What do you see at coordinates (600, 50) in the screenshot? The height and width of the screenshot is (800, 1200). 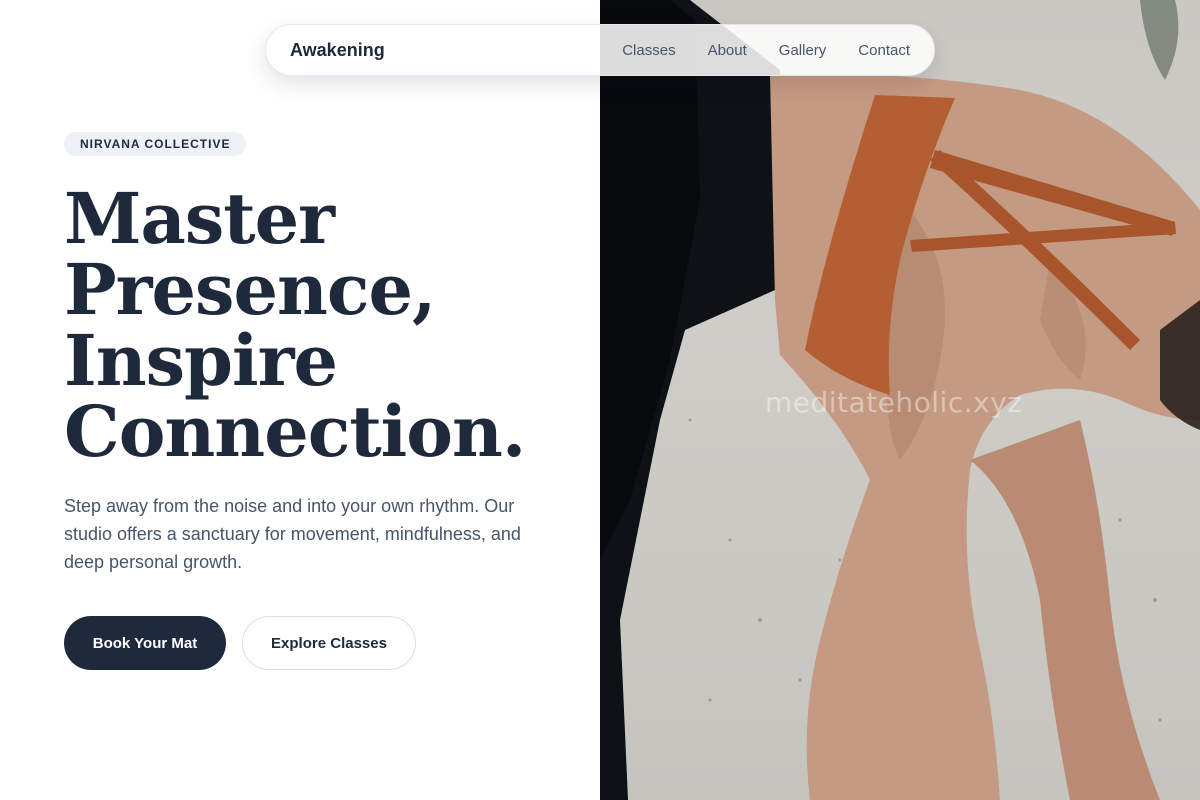 I see `top-nav: Awakening Classes About Gallery Contact` at bounding box center [600, 50].